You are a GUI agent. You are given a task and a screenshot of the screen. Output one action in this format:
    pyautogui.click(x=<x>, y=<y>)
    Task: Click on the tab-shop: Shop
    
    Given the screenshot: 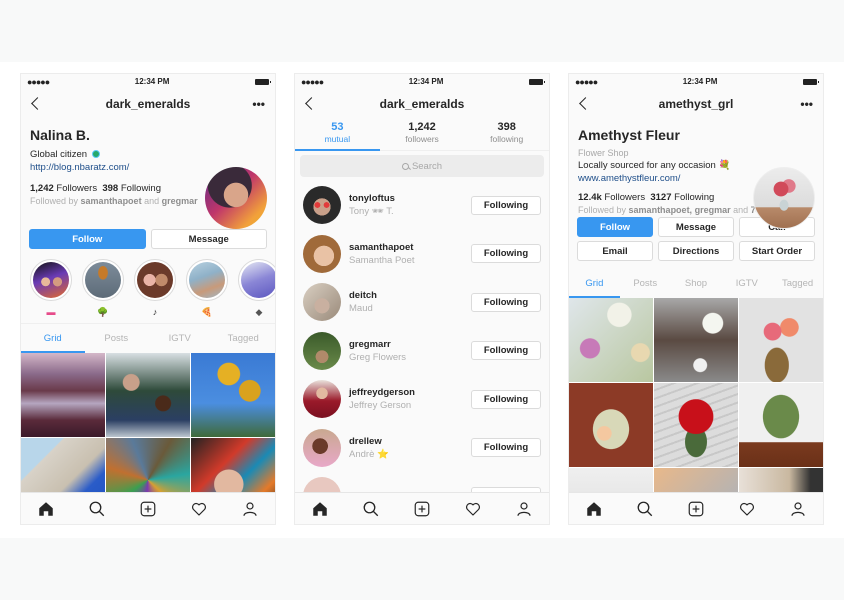 What is the action you would take?
    pyautogui.click(x=696, y=283)
    